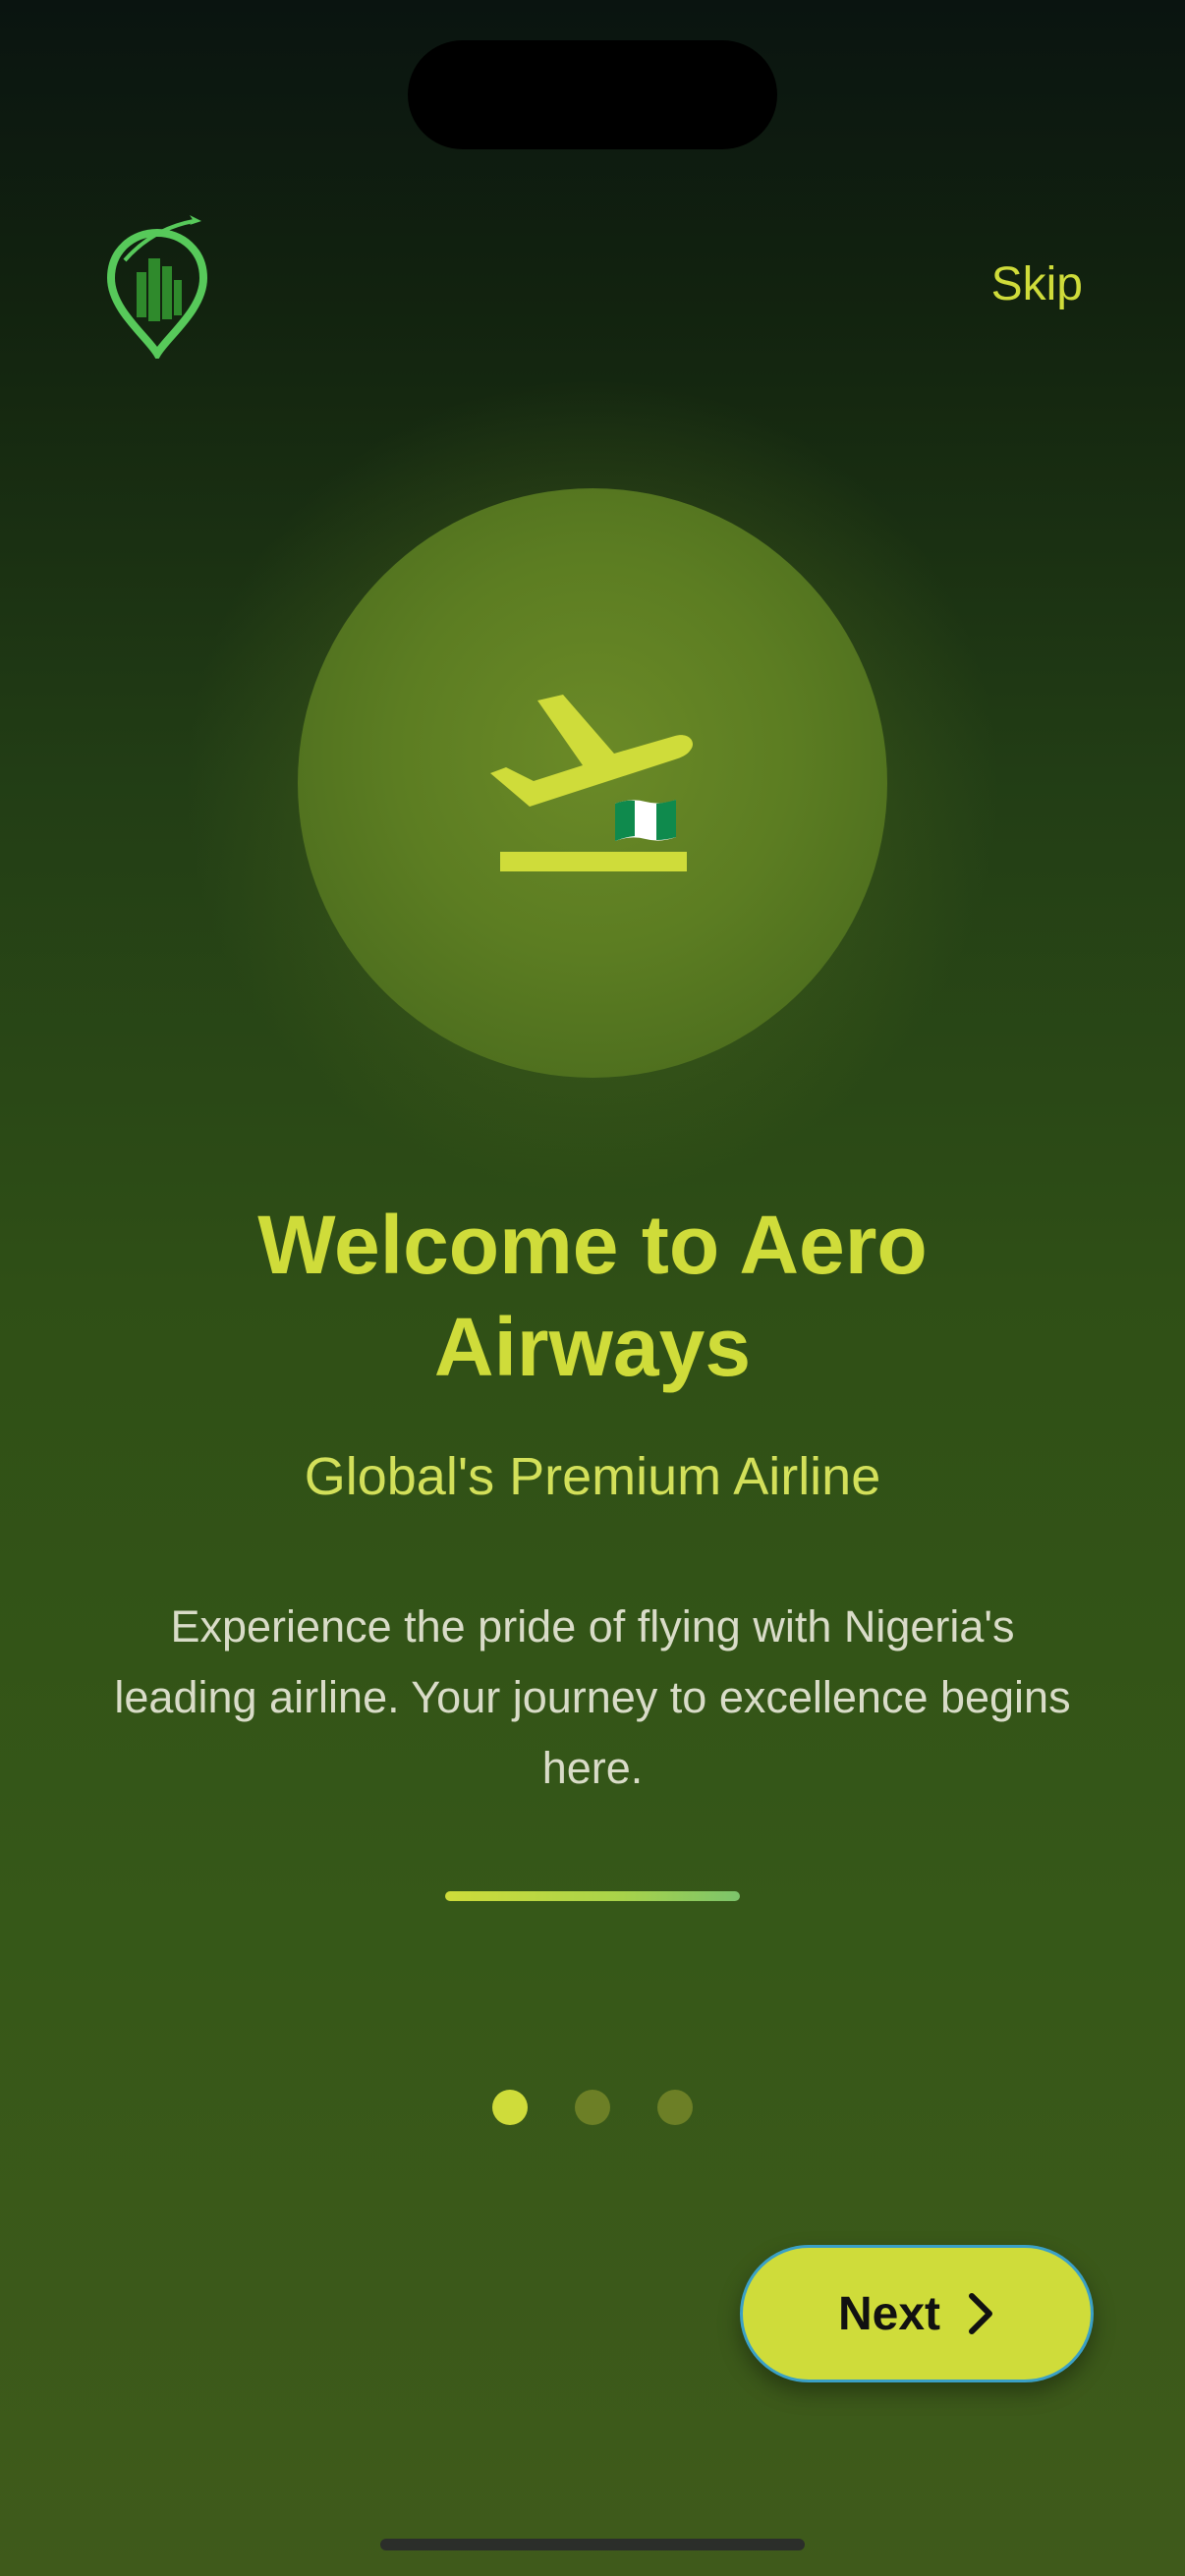  Describe the element at coordinates (1037, 284) in the screenshot. I see `skip-button: Skip` at that location.